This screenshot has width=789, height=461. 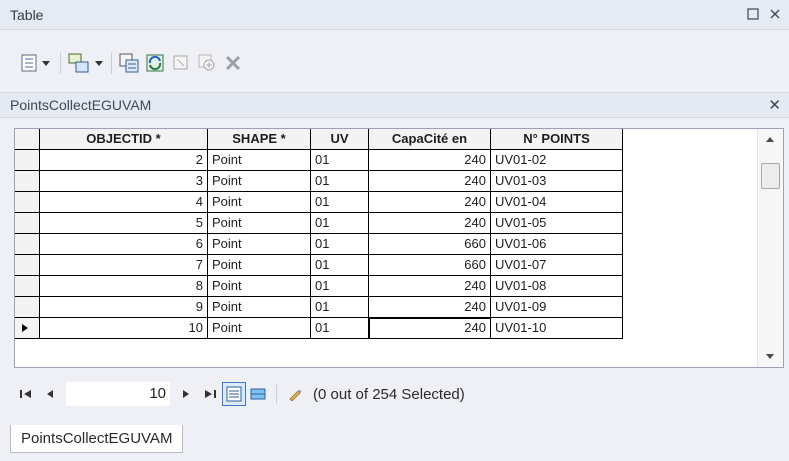 I want to click on cell-objectid: 6, so click(x=124, y=244).